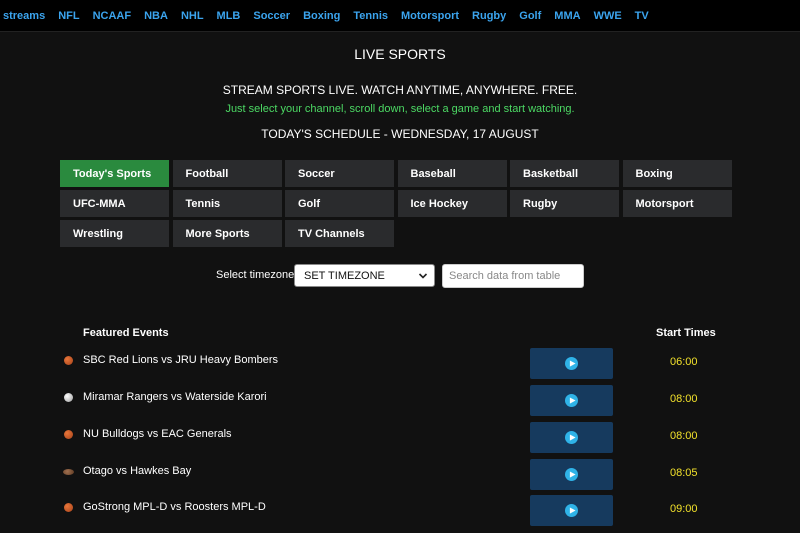 This screenshot has width=800, height=533. Describe the element at coordinates (227, 233) in the screenshot. I see `tab-more-sports: More Sports` at that location.